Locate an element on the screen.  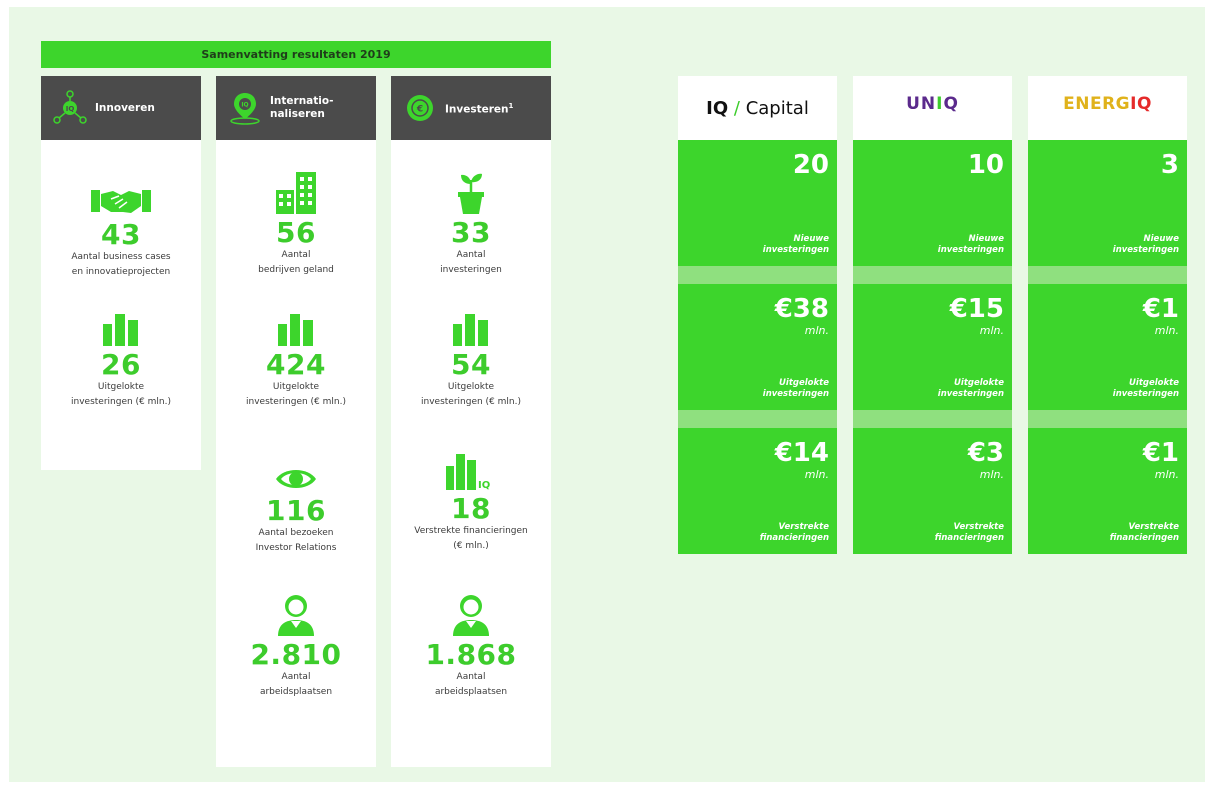
column-header: € Investeren1 is located at coordinates (471, 108).